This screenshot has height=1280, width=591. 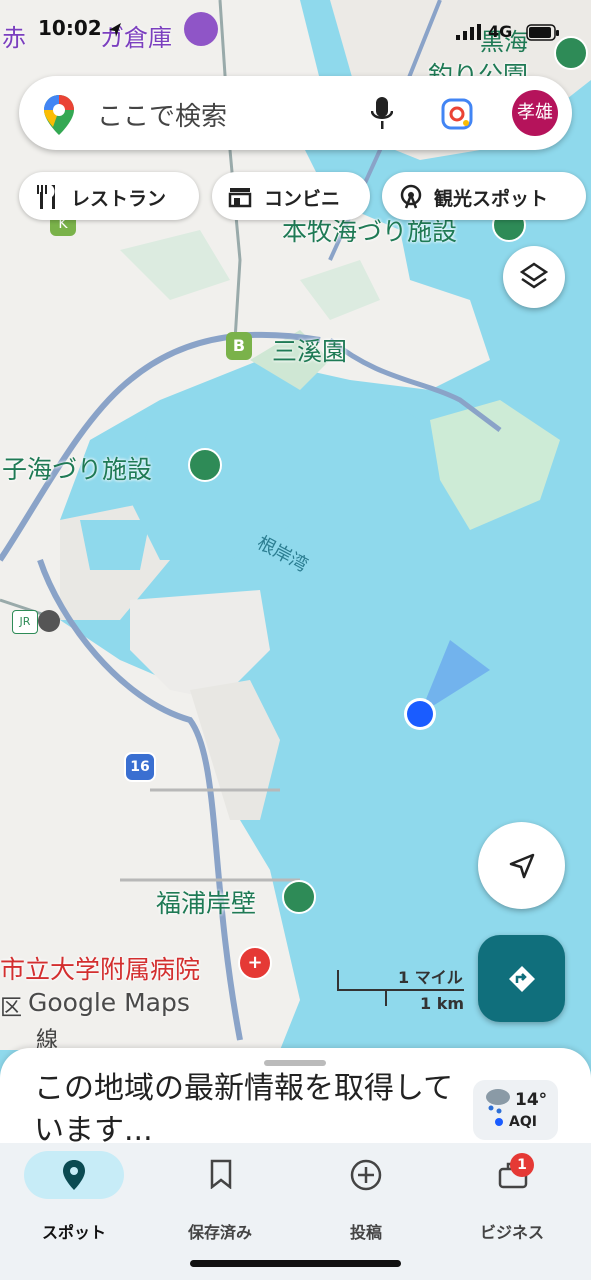 I want to click on google-lens-icon, so click(x=457, y=114).